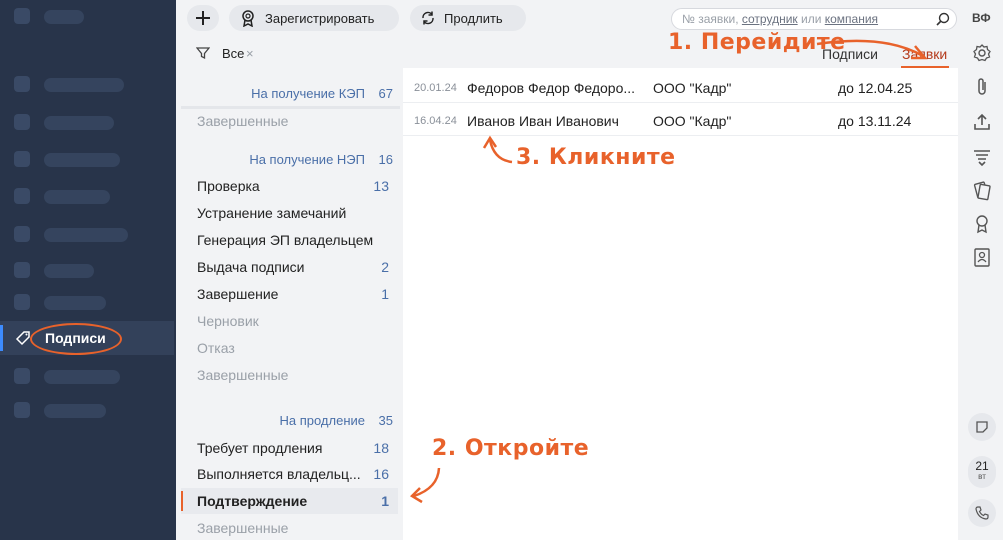 The image size is (1003, 540). I want to click on note-icon, so click(982, 427).